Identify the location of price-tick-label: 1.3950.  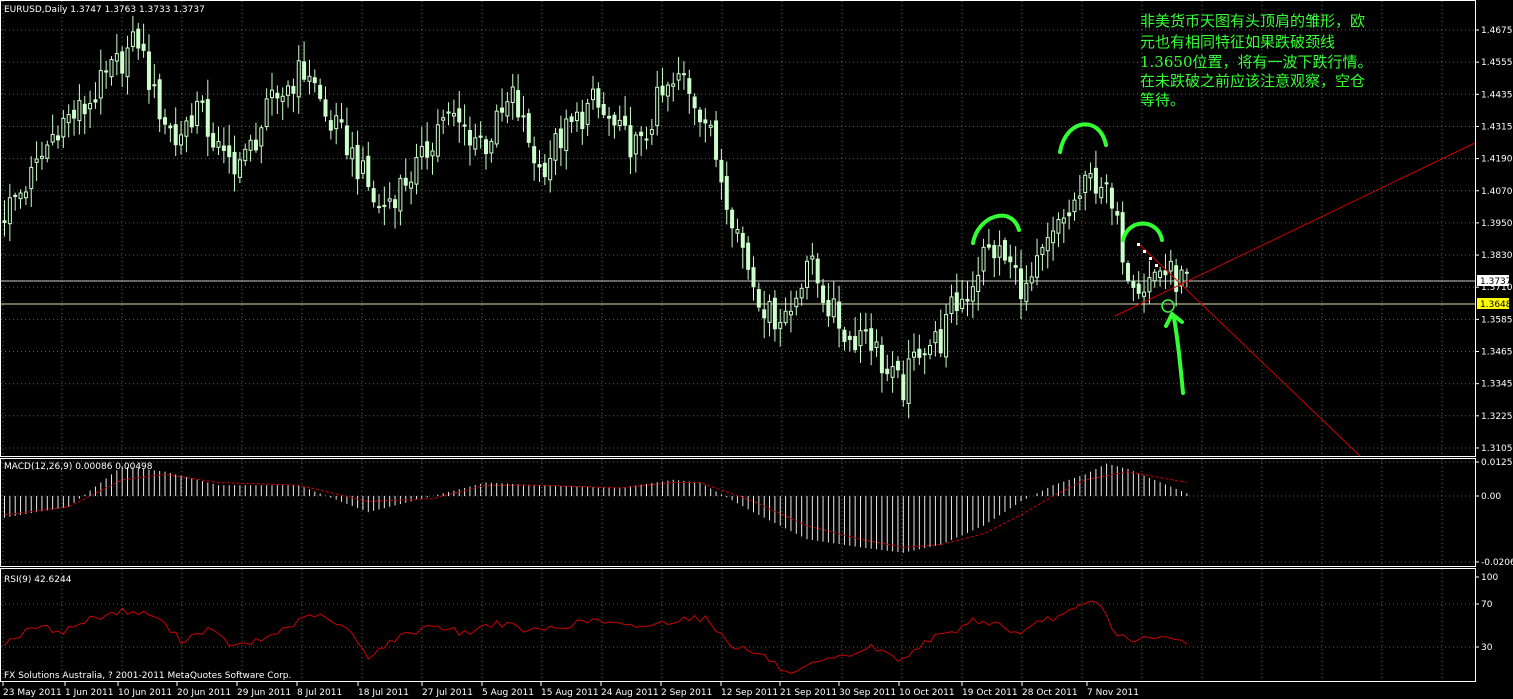
(1497, 224).